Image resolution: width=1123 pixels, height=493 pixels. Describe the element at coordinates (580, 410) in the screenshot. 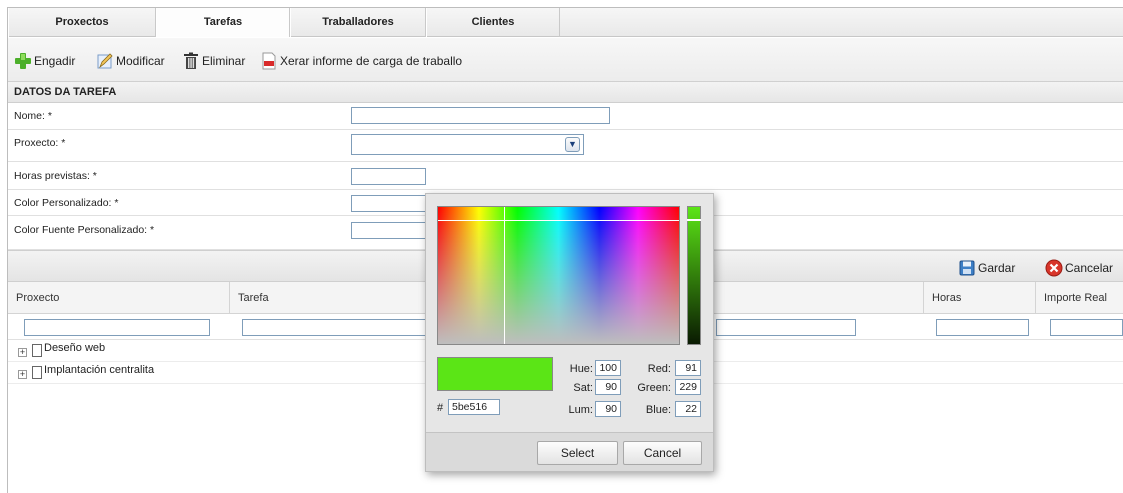

I see `lum-label: Lum:` at that location.